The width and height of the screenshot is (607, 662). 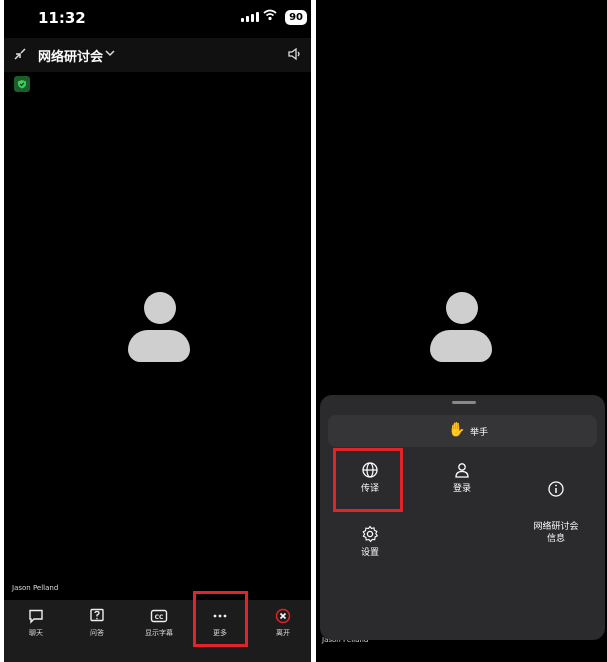 I want to click on minimize-icon, so click(x=20, y=54).